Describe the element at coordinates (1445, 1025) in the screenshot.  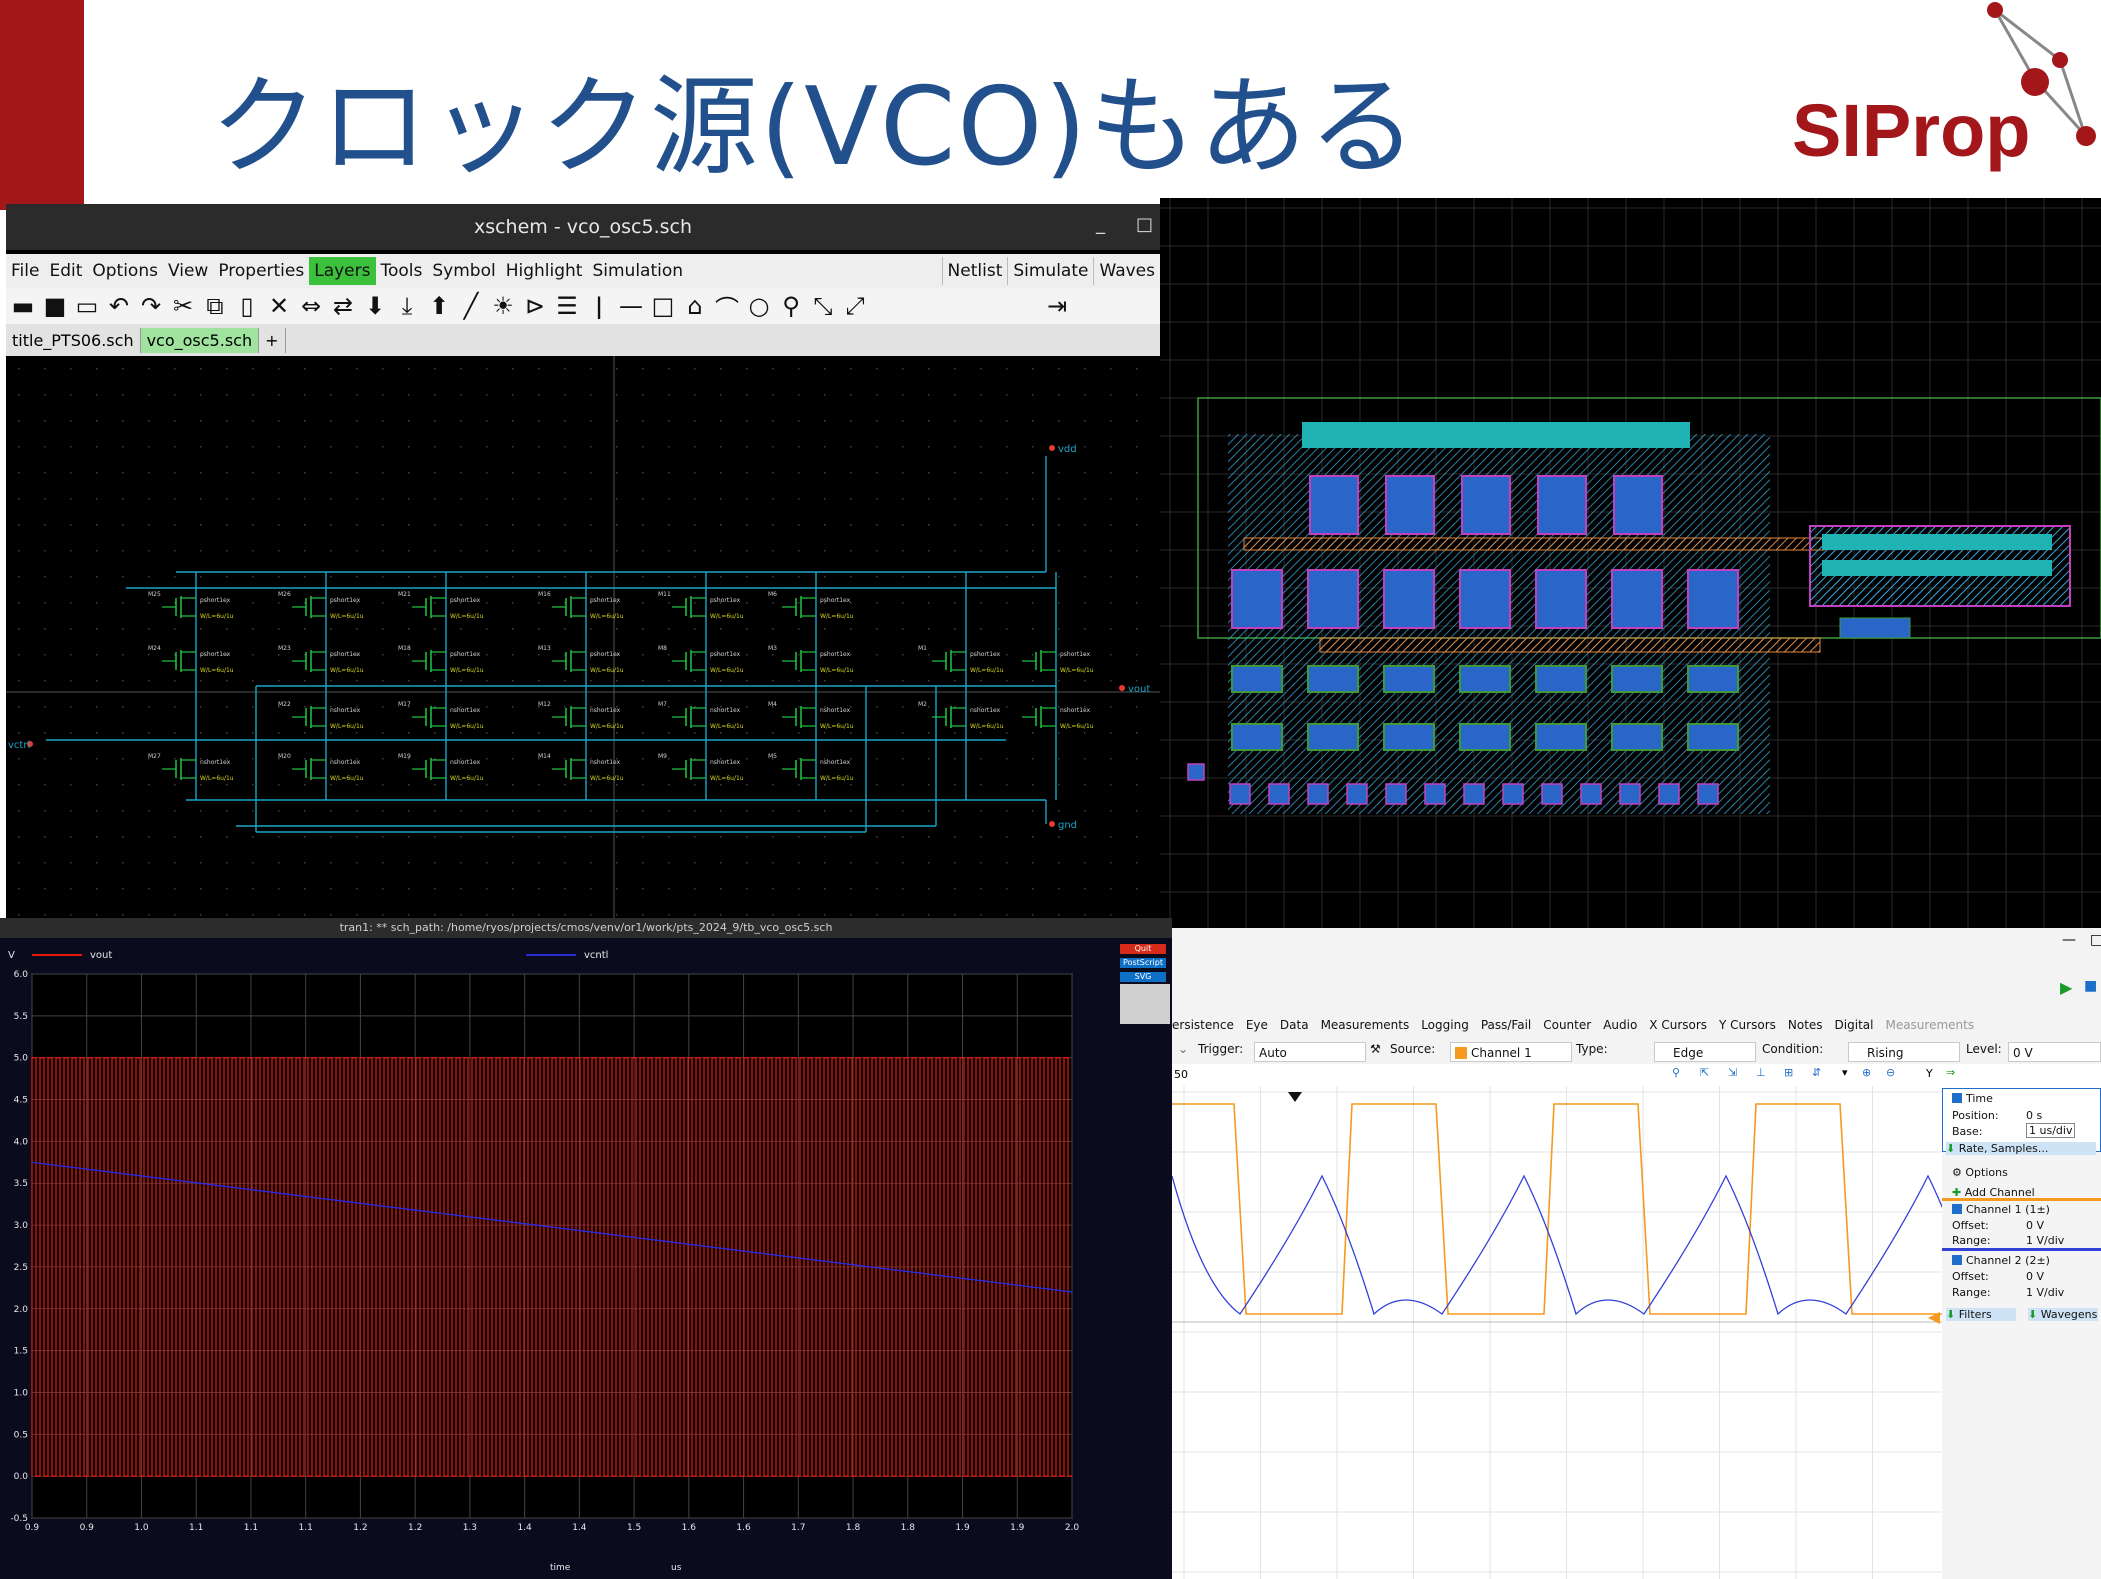
I see `tab-logging: Logging` at that location.